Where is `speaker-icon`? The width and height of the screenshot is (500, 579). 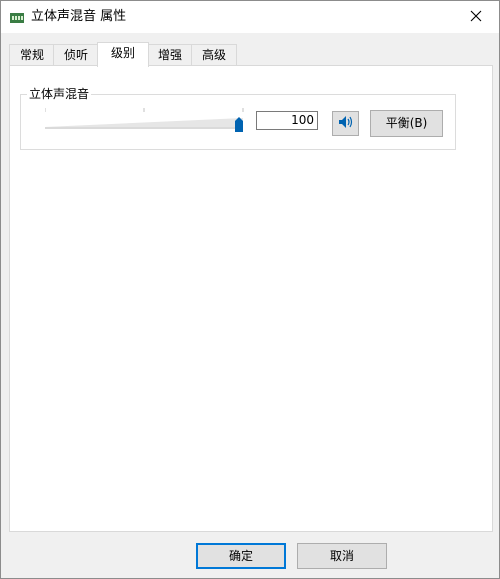 speaker-icon is located at coordinates (346, 123).